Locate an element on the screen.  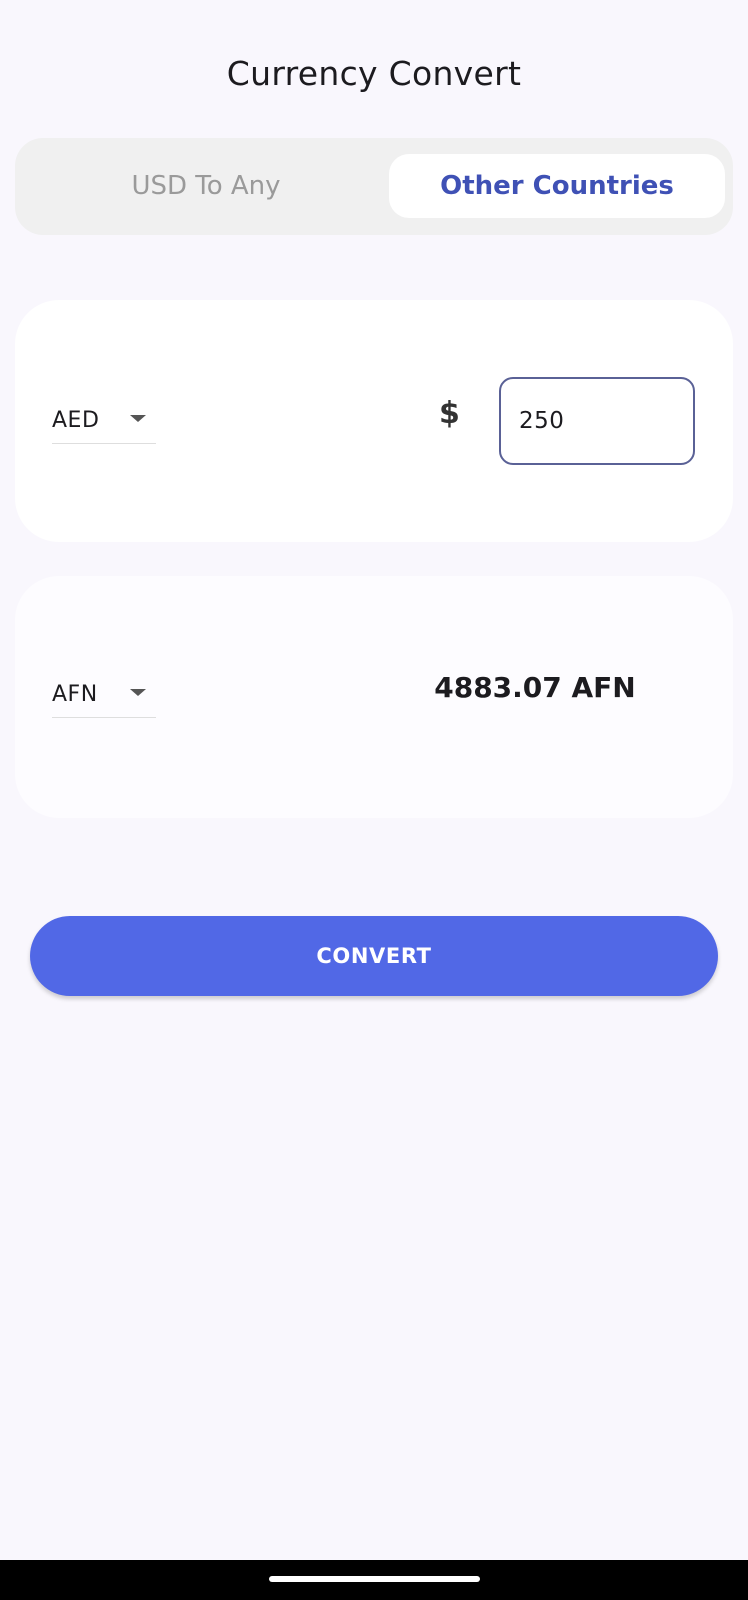
page-title: Currency Convert is located at coordinates (374, 73).